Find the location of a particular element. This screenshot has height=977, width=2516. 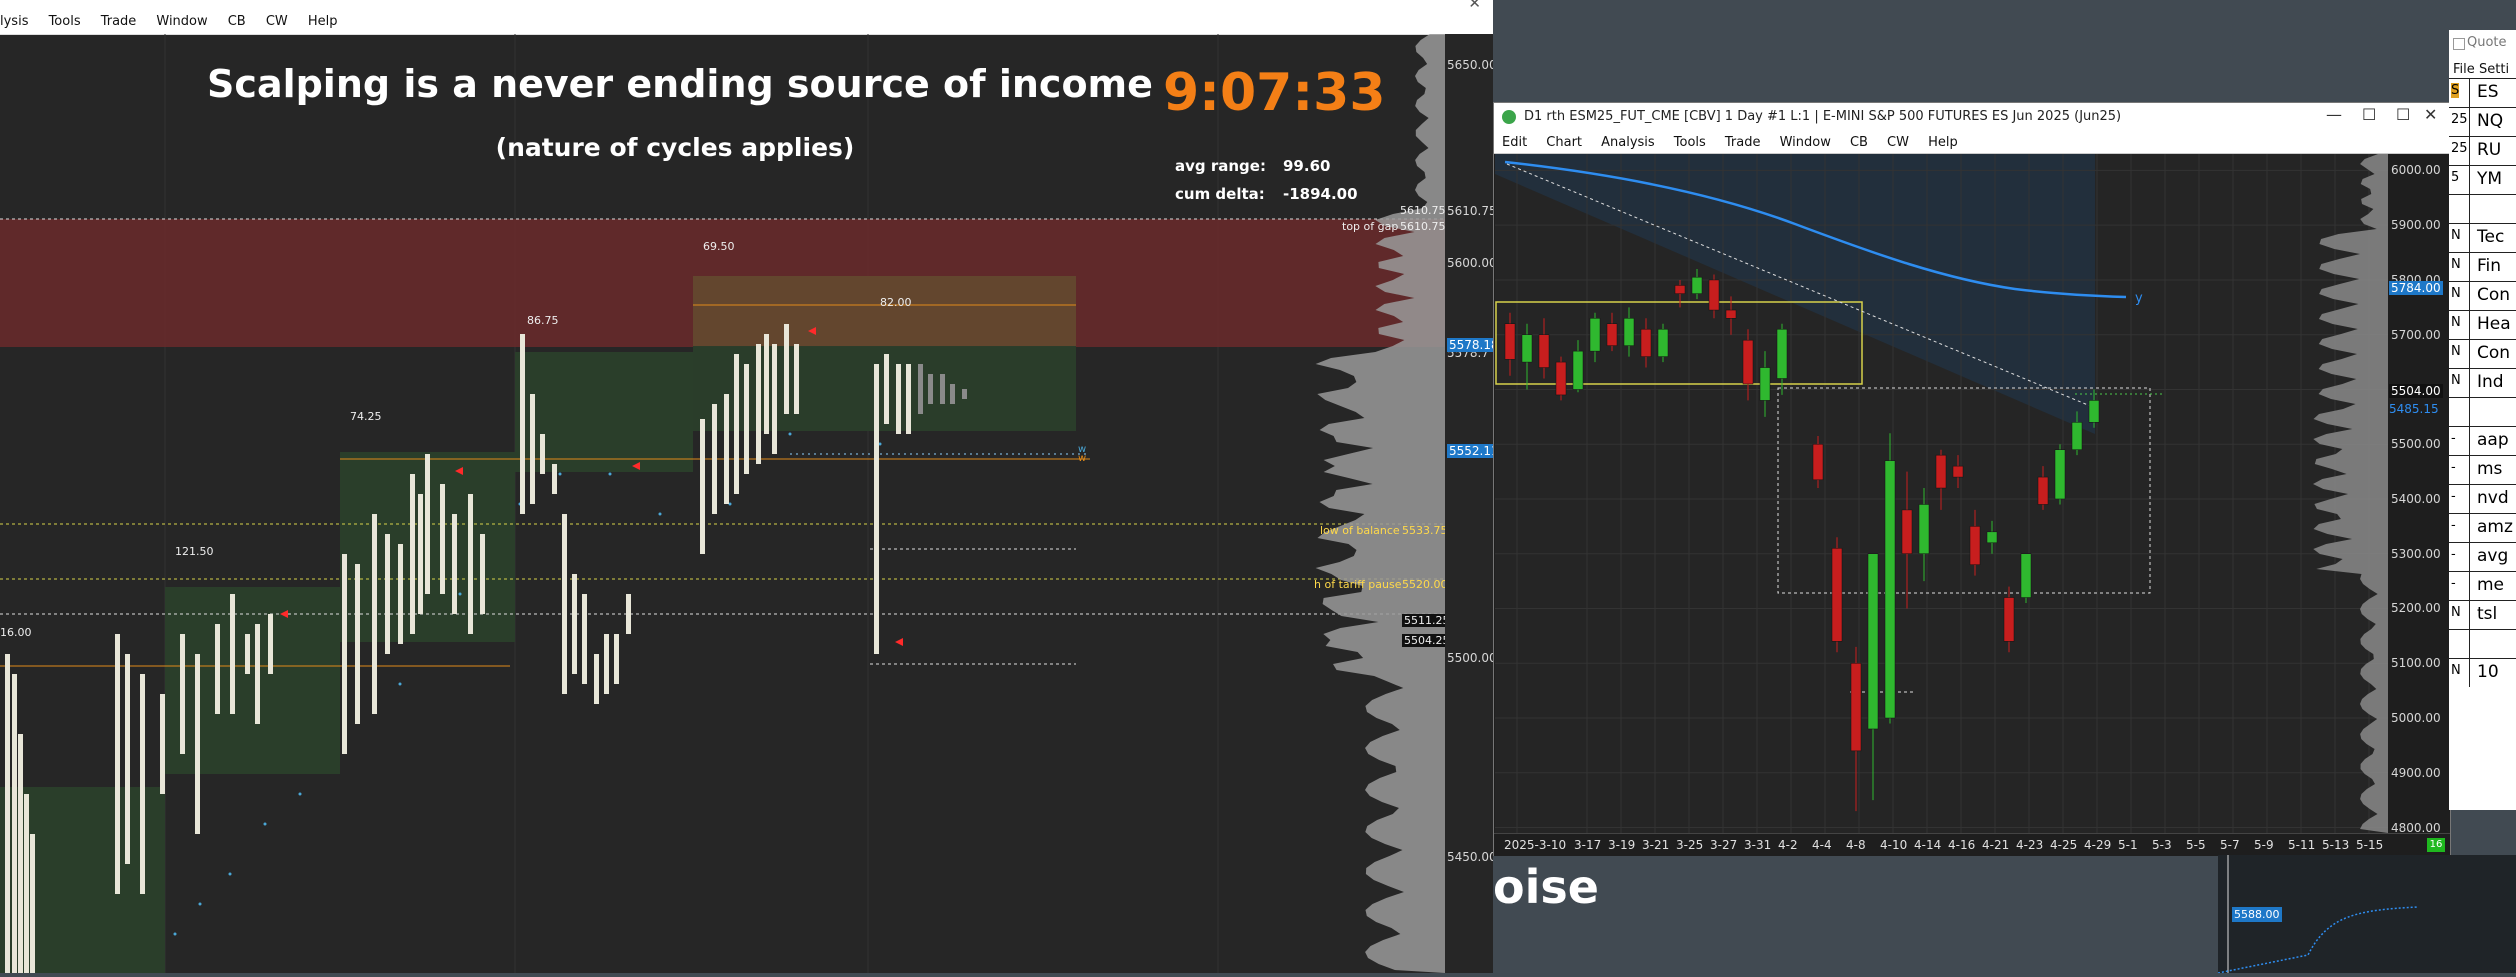

left-window-titlebar is located at coordinates (746, 5).